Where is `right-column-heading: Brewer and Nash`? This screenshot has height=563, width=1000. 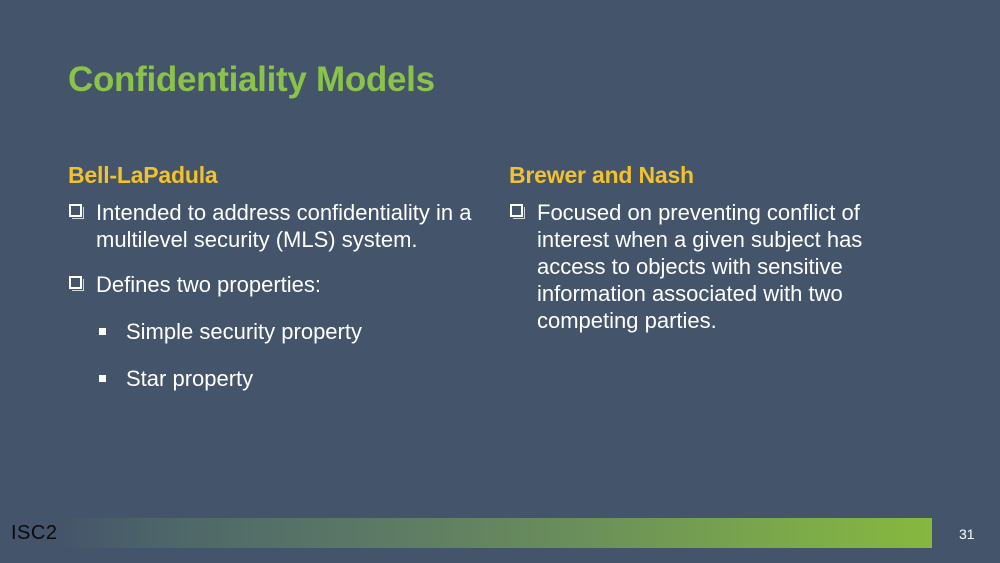
right-column-heading: Brewer and Nash is located at coordinates (601, 175).